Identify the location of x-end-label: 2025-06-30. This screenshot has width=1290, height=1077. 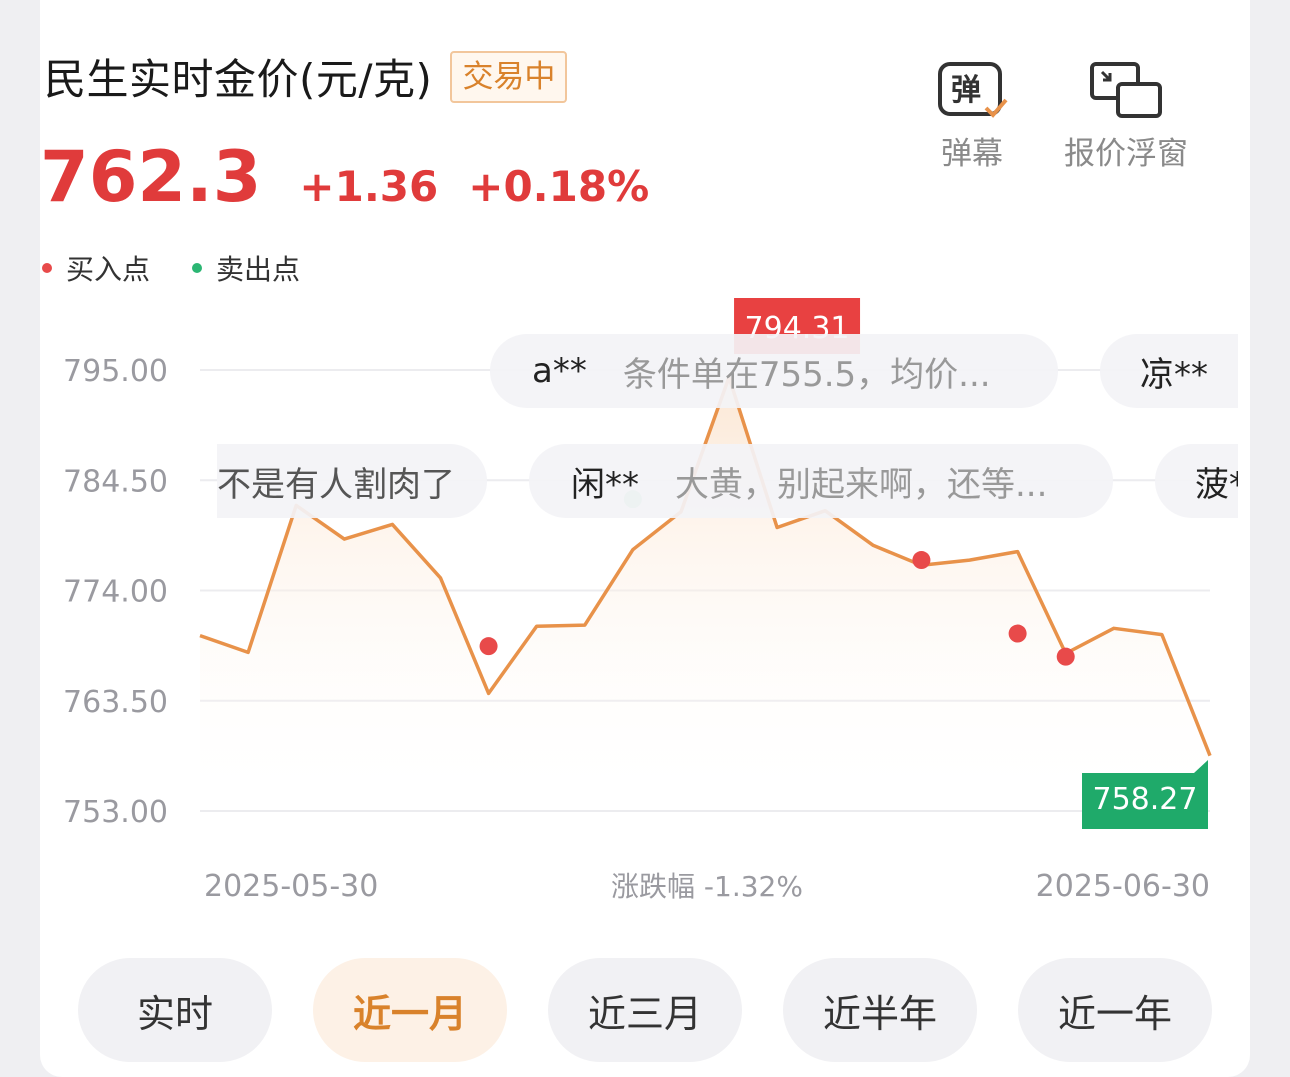
(1123, 886).